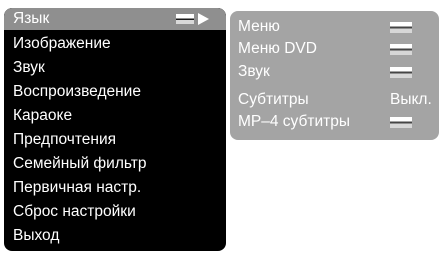 The image size is (443, 254). I want to click on submenu-item-label: Звук, so click(254, 71).